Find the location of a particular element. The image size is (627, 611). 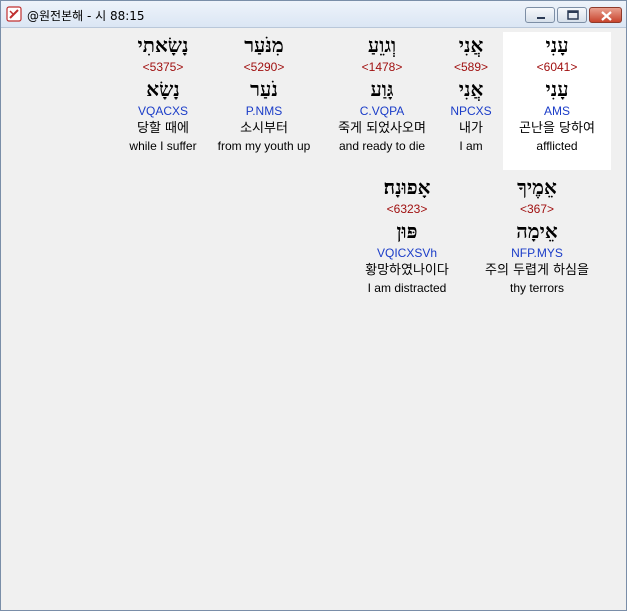

hebrew-lemma: נֹעַר is located at coordinates (264, 89).